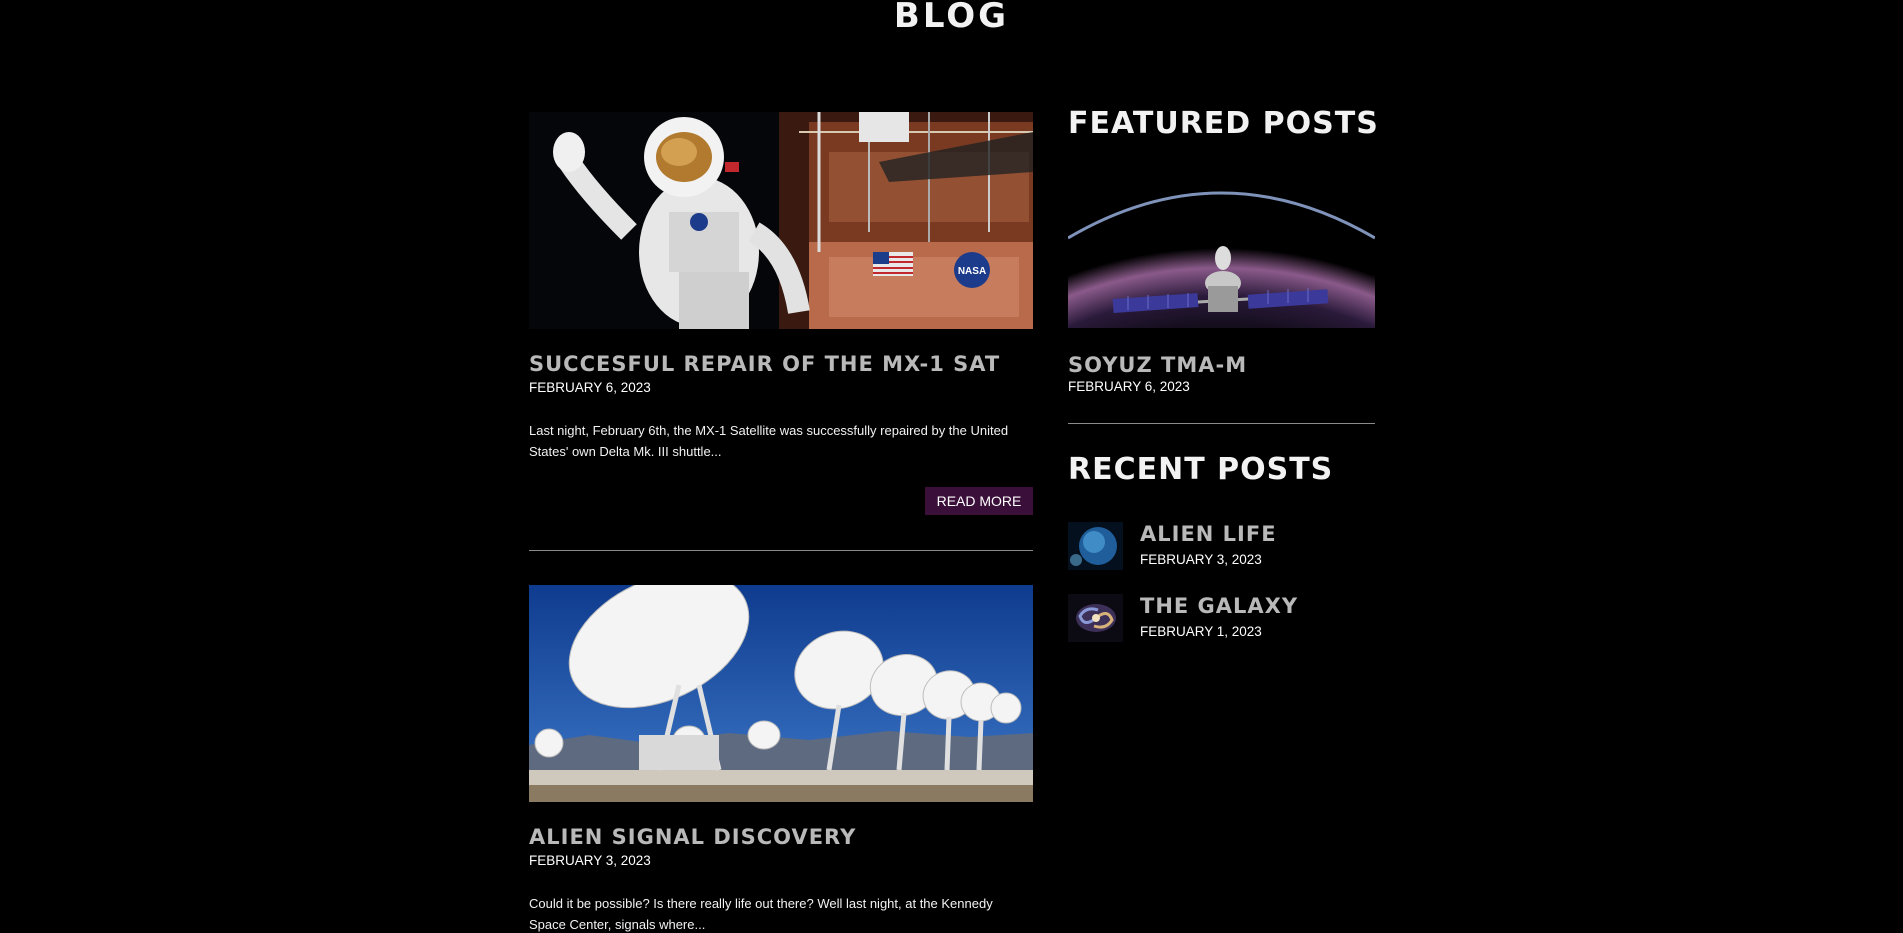 The height and width of the screenshot is (933, 1903). Describe the element at coordinates (781, 220) in the screenshot. I see `post-image-astronaut: NASA` at that location.